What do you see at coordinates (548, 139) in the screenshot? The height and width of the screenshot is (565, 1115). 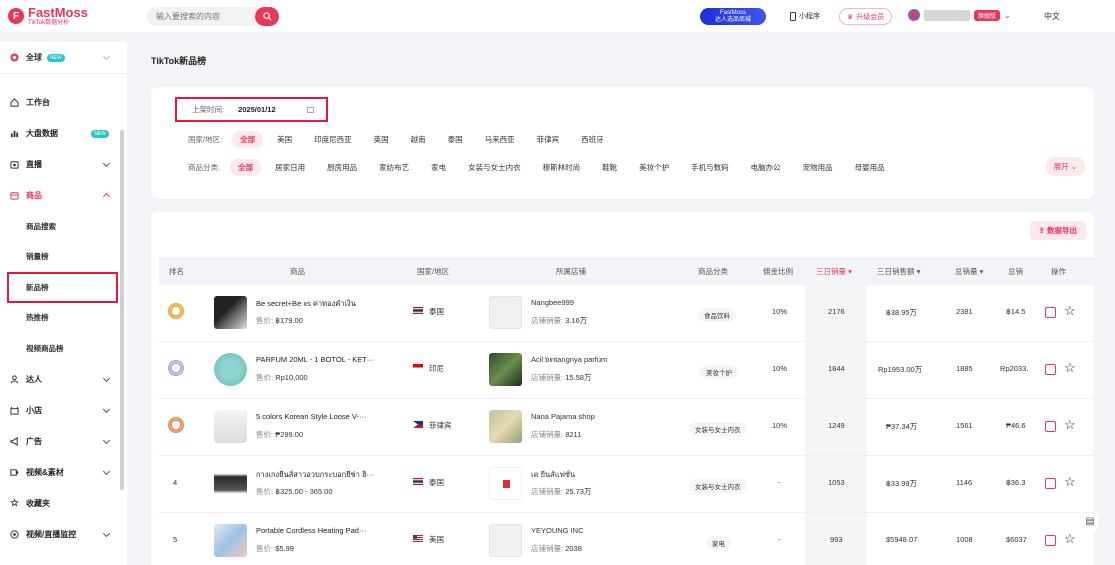 I see `region-chip: 菲律宾` at bounding box center [548, 139].